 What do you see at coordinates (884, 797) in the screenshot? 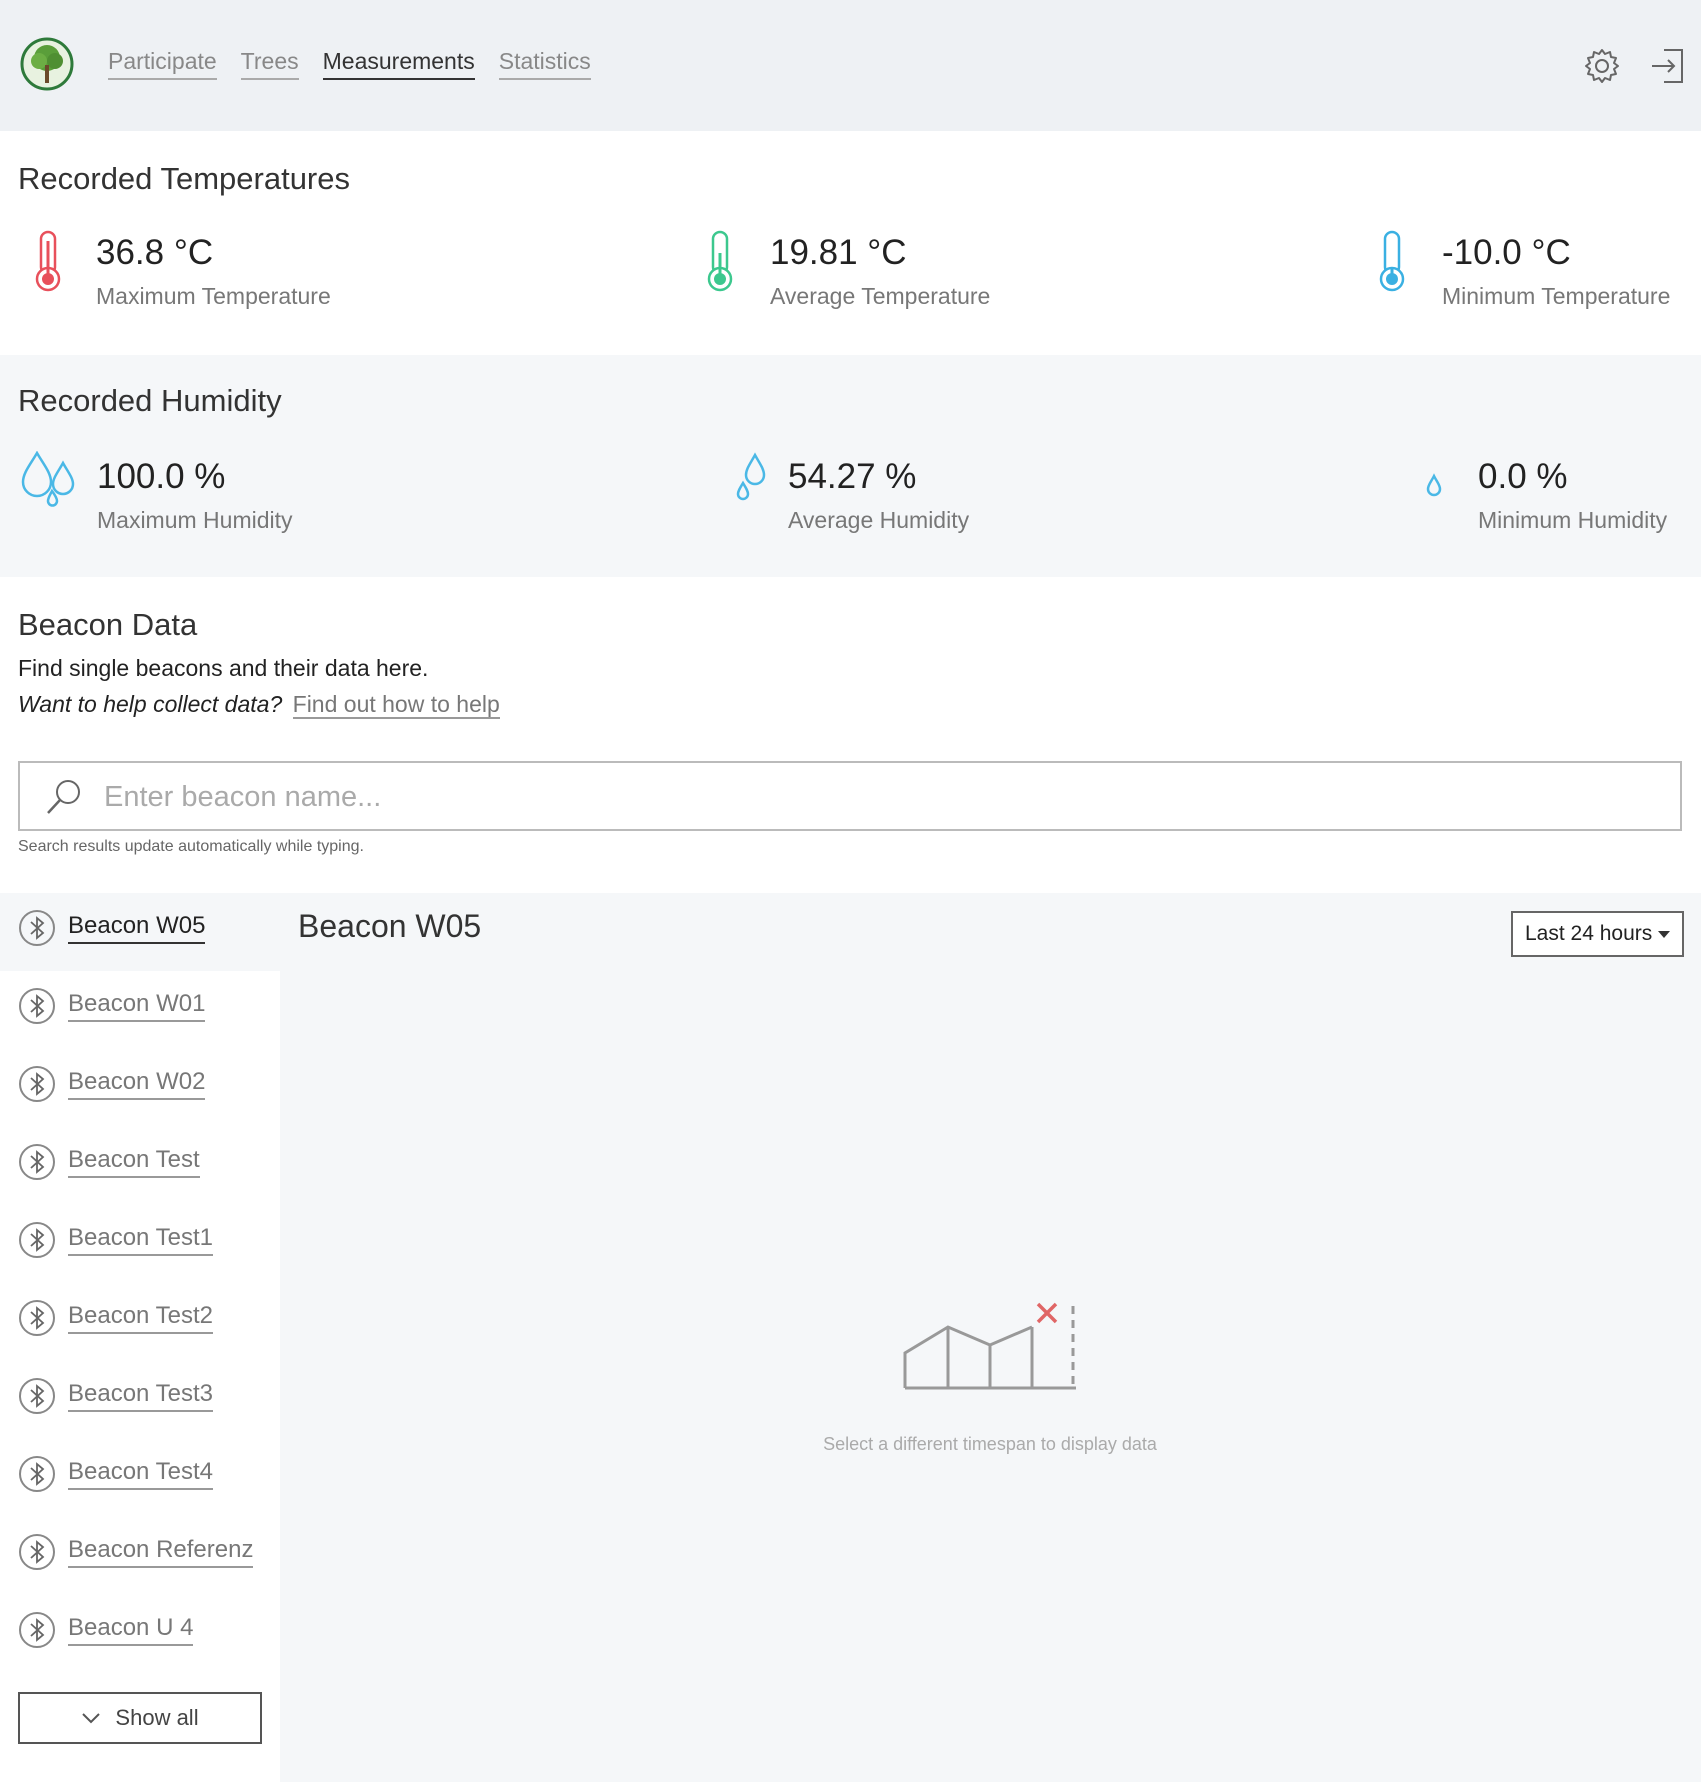
I see `beacon-search-input` at bounding box center [884, 797].